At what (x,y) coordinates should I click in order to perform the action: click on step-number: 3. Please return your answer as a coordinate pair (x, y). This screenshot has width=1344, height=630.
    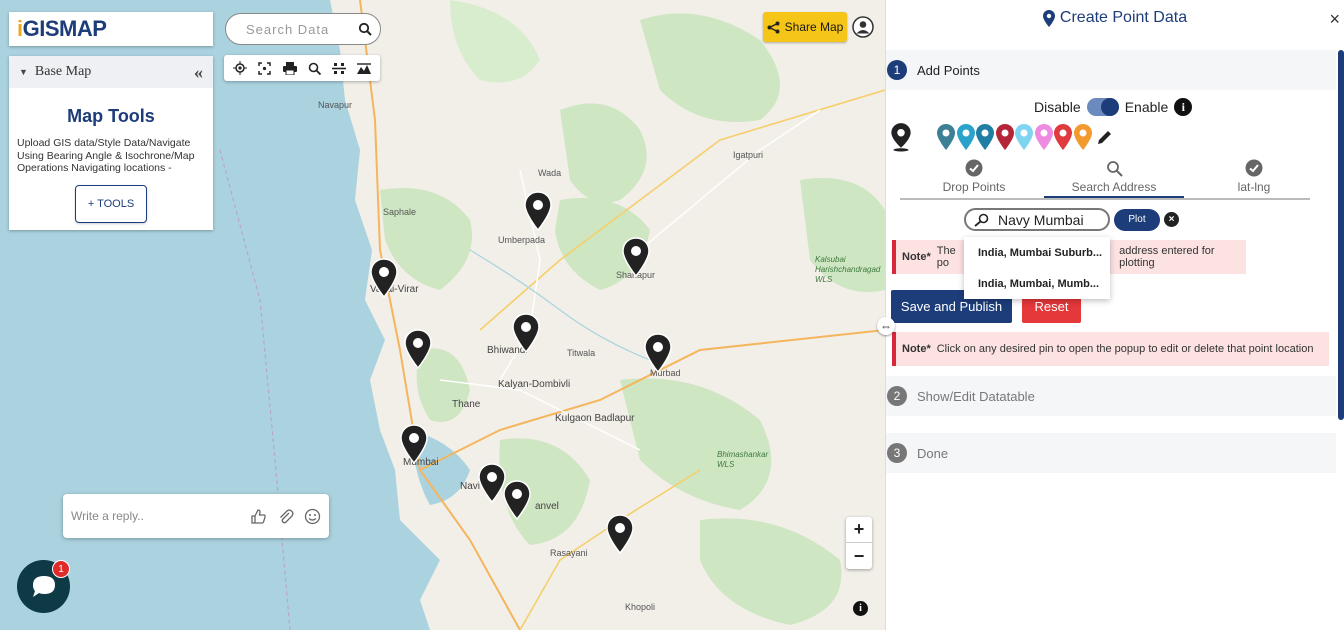
    Looking at the image, I should click on (897, 453).